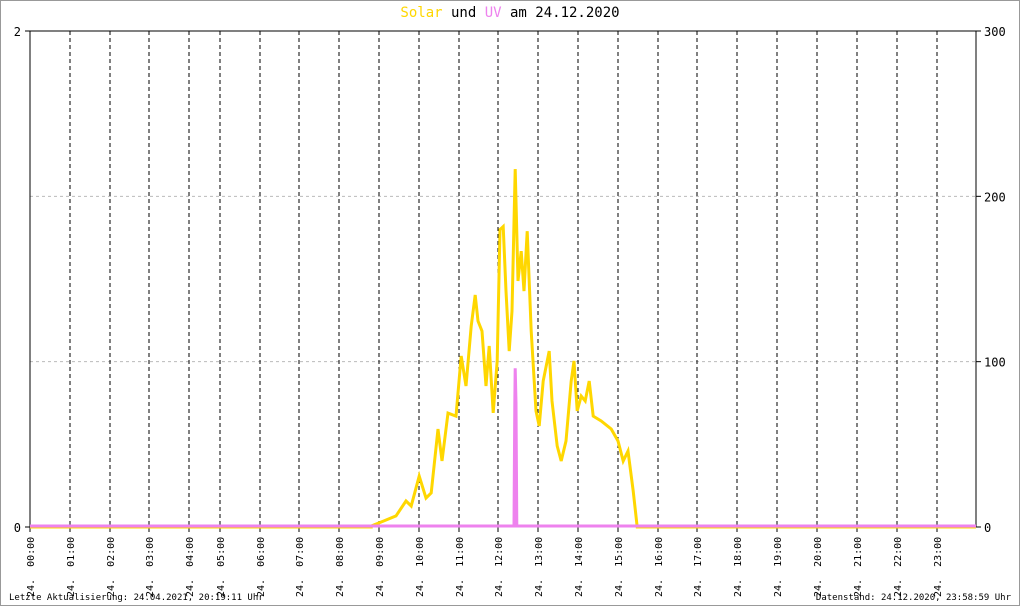 This screenshot has width=1020, height=606. I want to click on x-tick-label: 24. 19:00, so click(778, 567).